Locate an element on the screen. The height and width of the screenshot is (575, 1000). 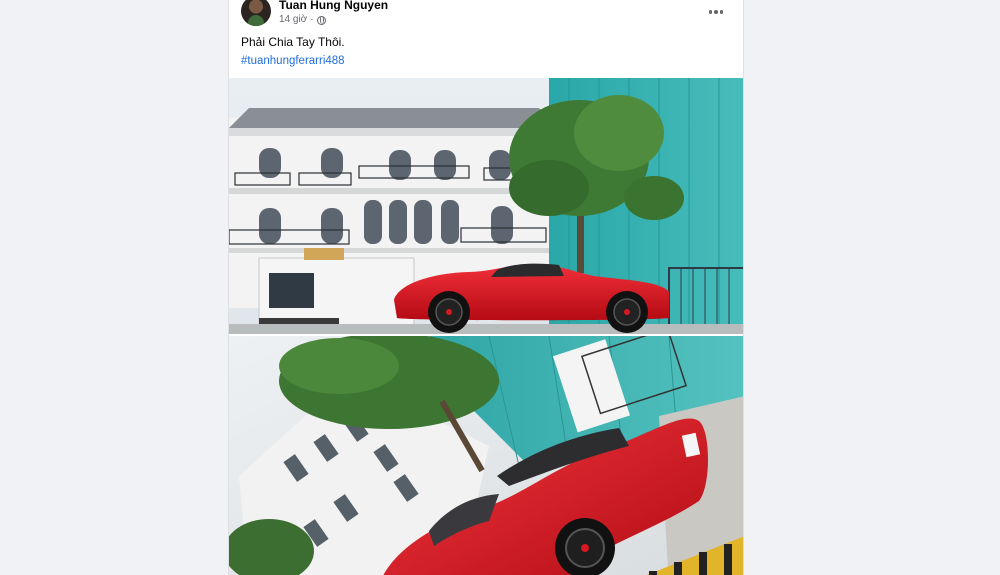
post-meta: 14 giờ · is located at coordinates (302, 20).